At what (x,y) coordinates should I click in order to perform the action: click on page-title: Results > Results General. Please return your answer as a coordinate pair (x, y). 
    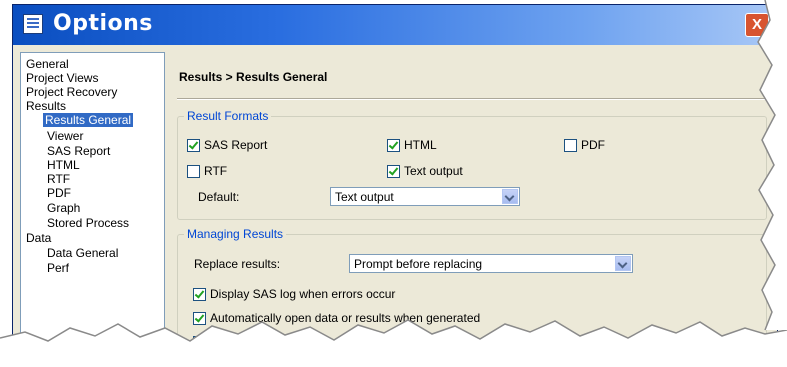
    Looking at the image, I should click on (253, 77).